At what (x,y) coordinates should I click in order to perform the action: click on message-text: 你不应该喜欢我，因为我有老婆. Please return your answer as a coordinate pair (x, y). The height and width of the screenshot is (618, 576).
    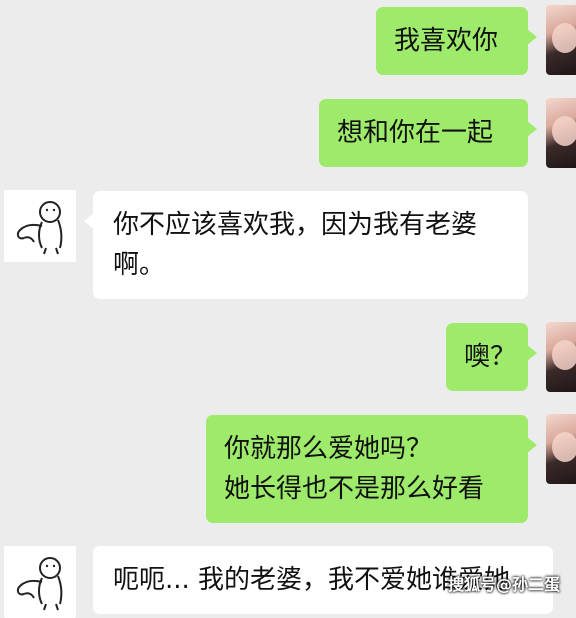
    Looking at the image, I should click on (295, 225).